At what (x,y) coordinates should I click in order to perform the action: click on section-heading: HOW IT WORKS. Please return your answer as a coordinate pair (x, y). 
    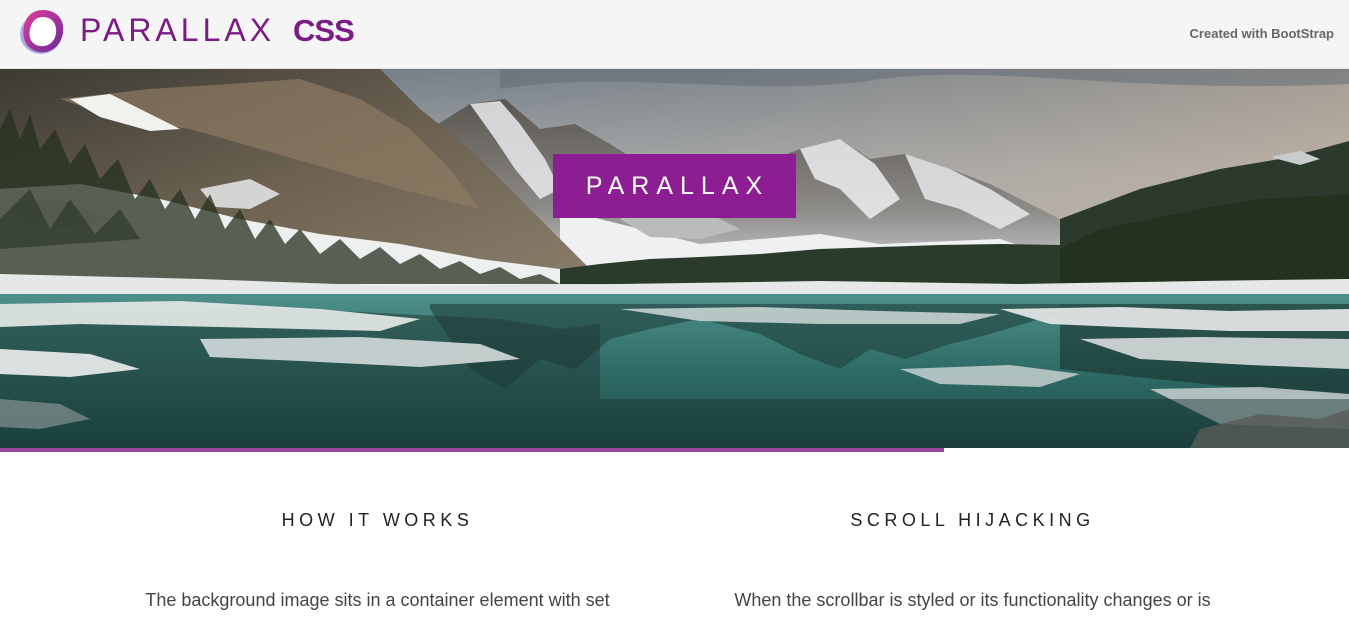
    Looking at the image, I should click on (377, 520).